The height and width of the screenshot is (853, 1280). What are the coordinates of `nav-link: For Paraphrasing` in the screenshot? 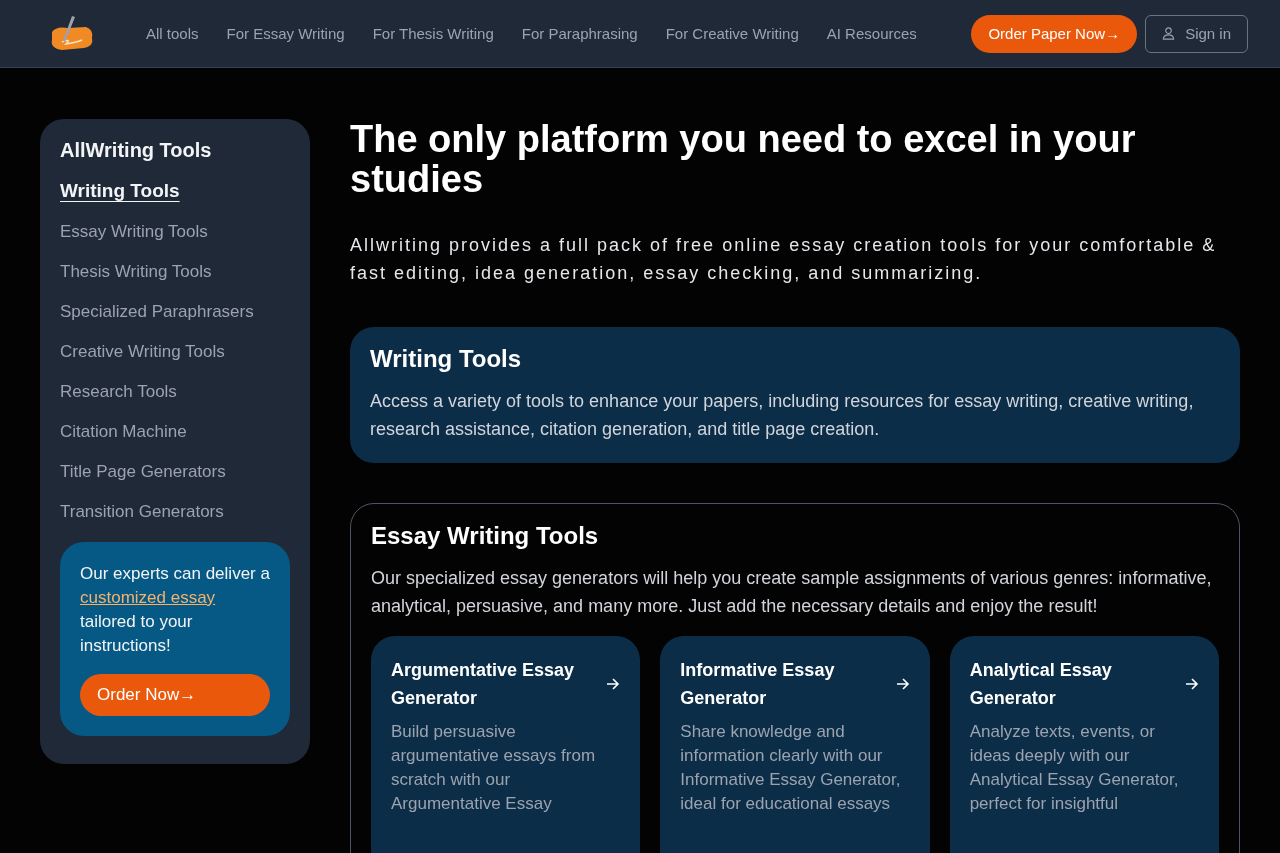 It's located at (579, 33).